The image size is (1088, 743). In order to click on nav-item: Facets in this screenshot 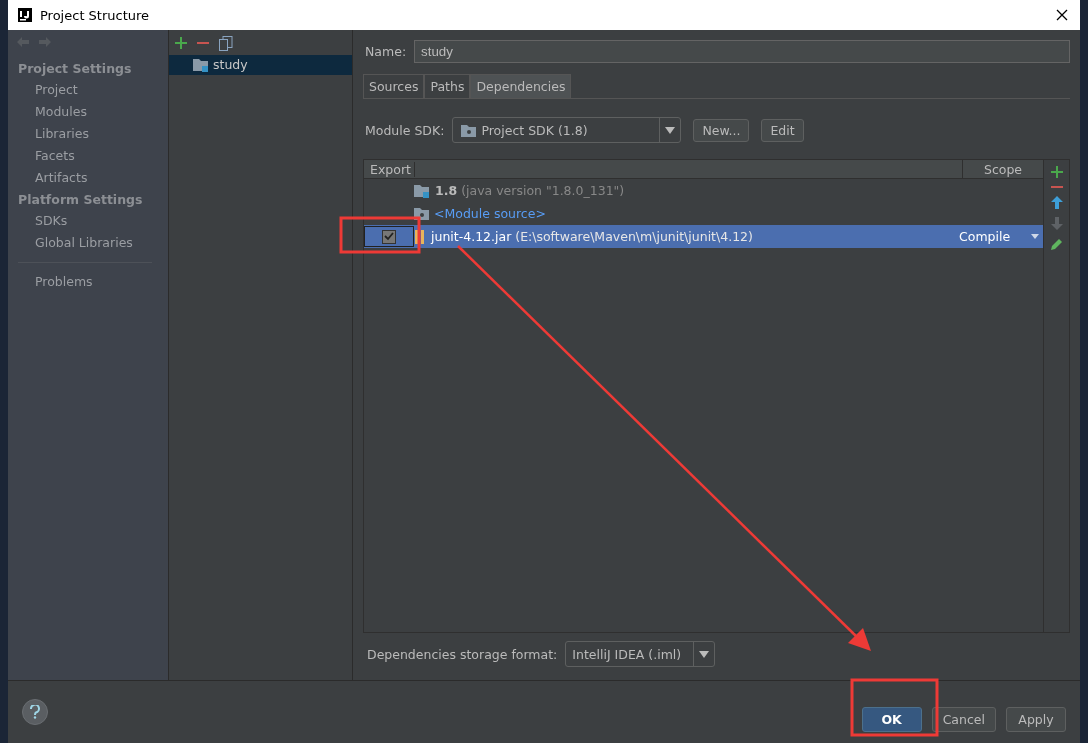, I will do `click(88, 156)`.